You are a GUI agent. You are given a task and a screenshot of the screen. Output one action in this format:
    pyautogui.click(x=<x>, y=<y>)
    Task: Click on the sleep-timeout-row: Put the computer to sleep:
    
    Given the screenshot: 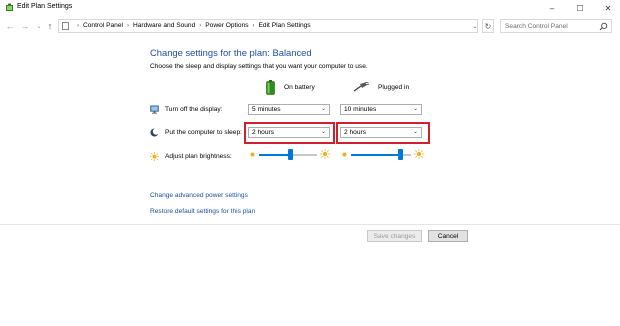 What is the action you would take?
    pyautogui.click(x=196, y=132)
    